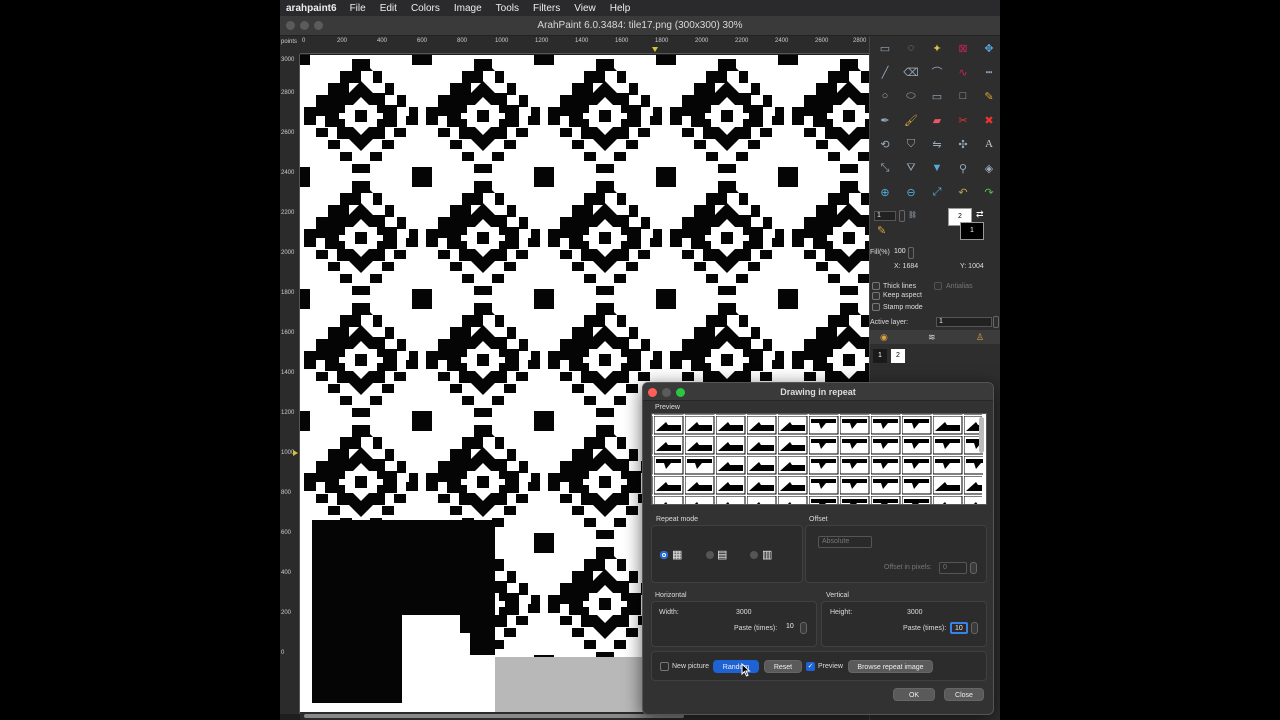  Describe the element at coordinates (911, 48) in the screenshot. I see `lasso-icon: ◌` at that location.